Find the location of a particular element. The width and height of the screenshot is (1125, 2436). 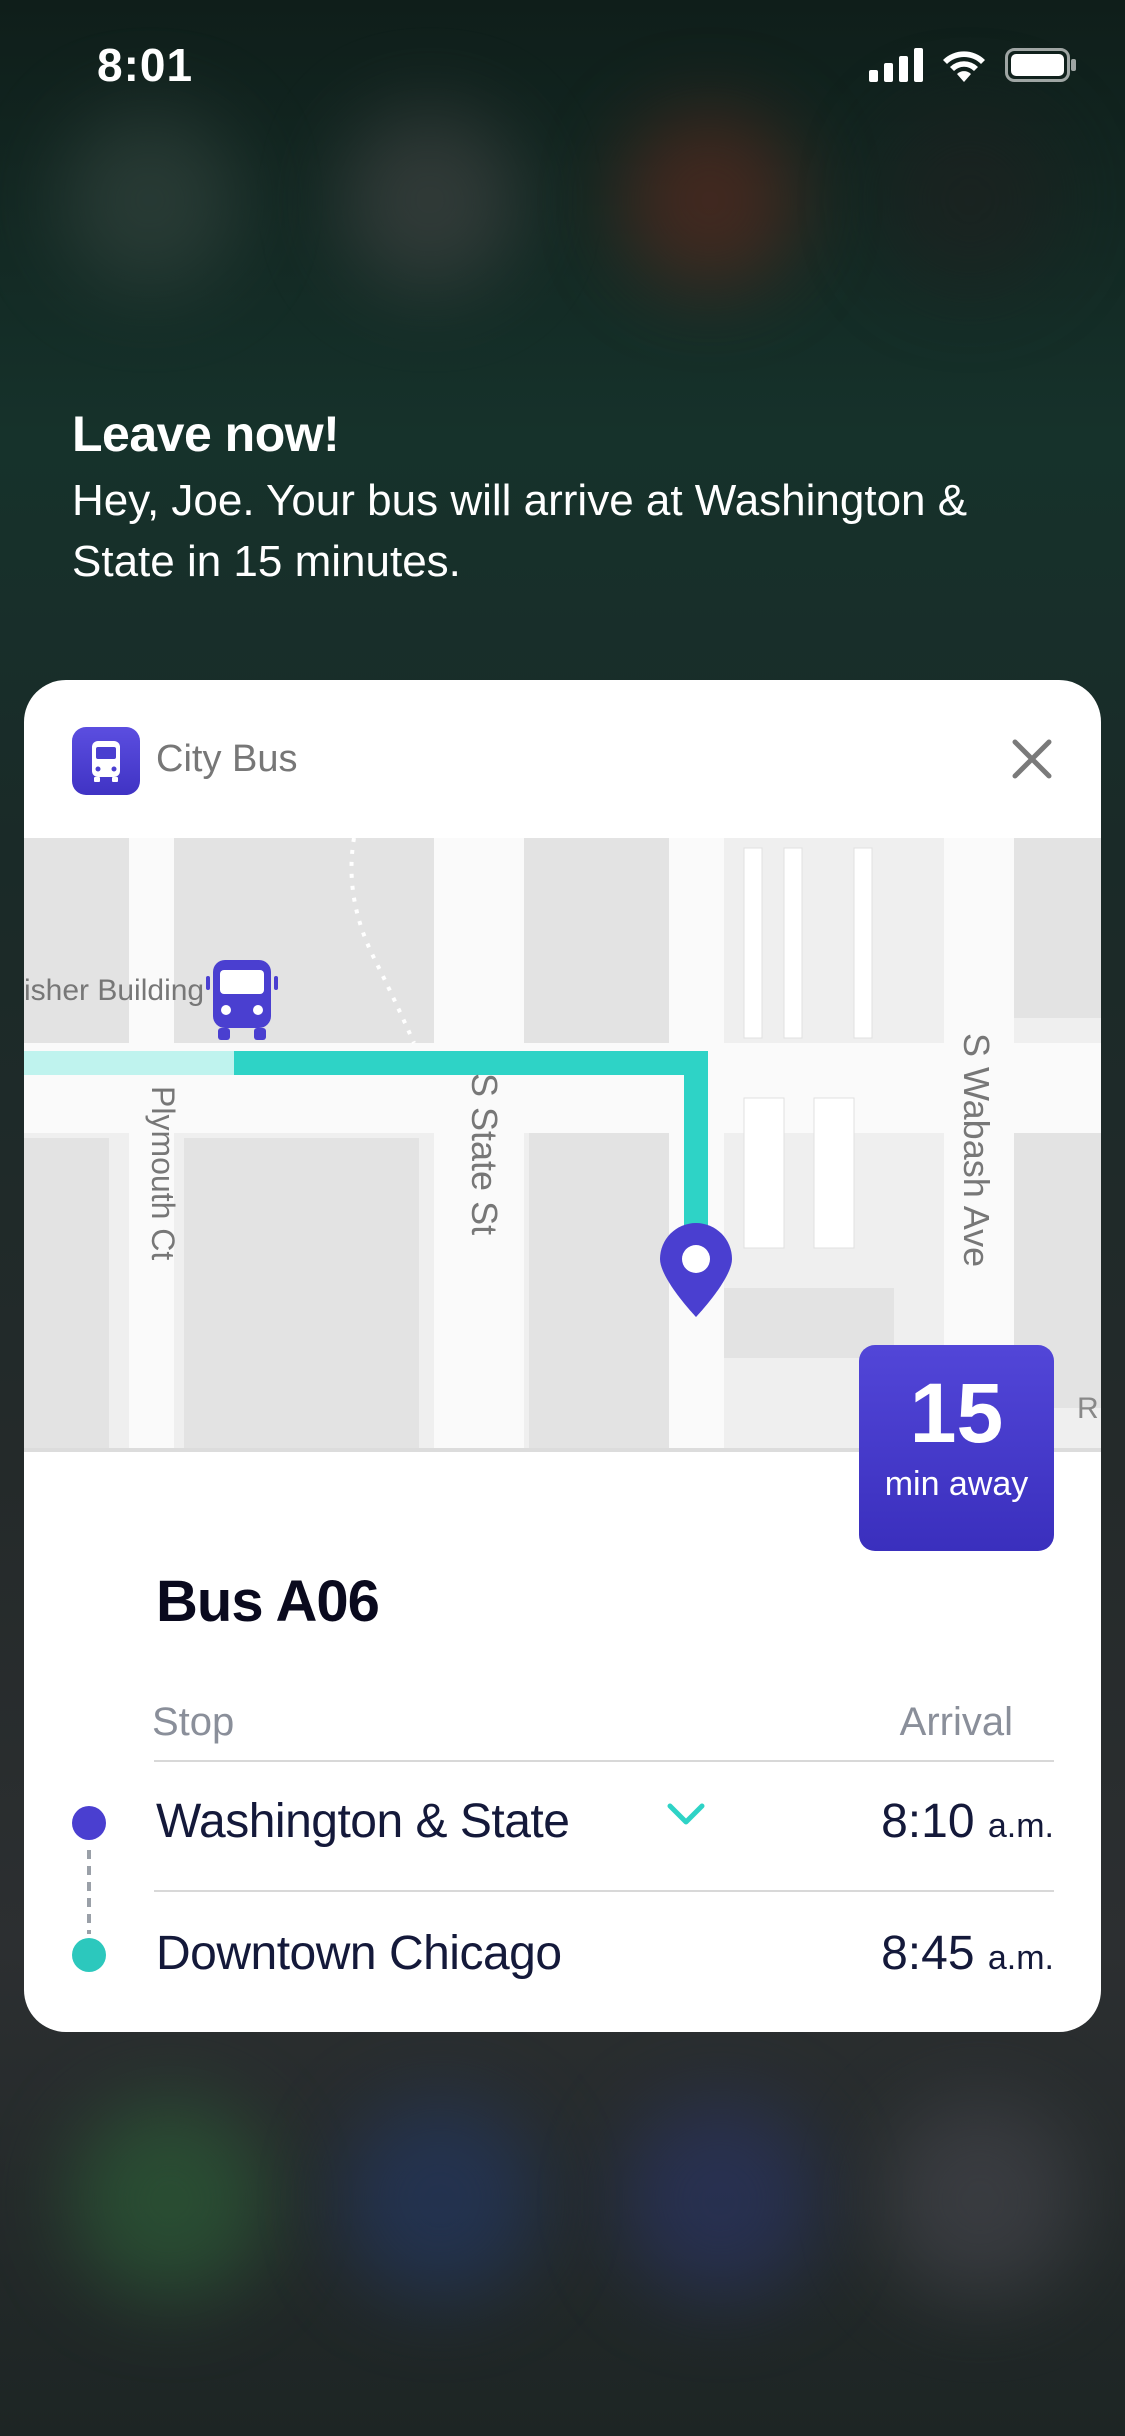

row-divider is located at coordinates (604, 1891).